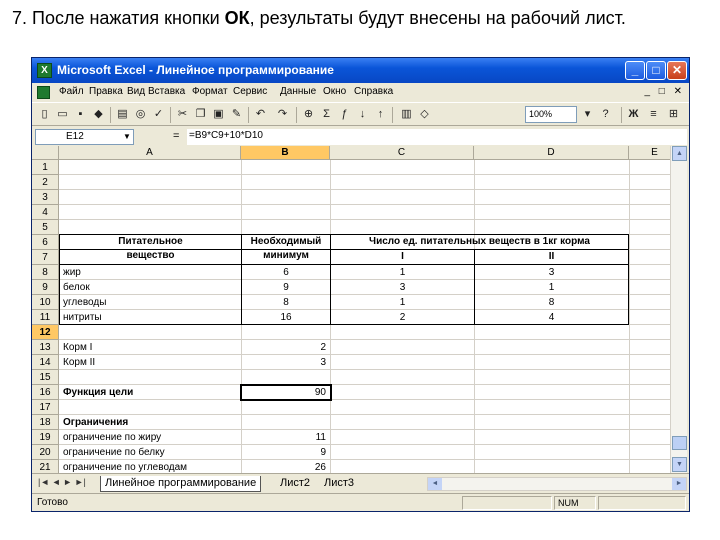 This screenshot has width=720, height=540. What do you see at coordinates (45, 197) in the screenshot?
I see `row-header: 3` at bounding box center [45, 197].